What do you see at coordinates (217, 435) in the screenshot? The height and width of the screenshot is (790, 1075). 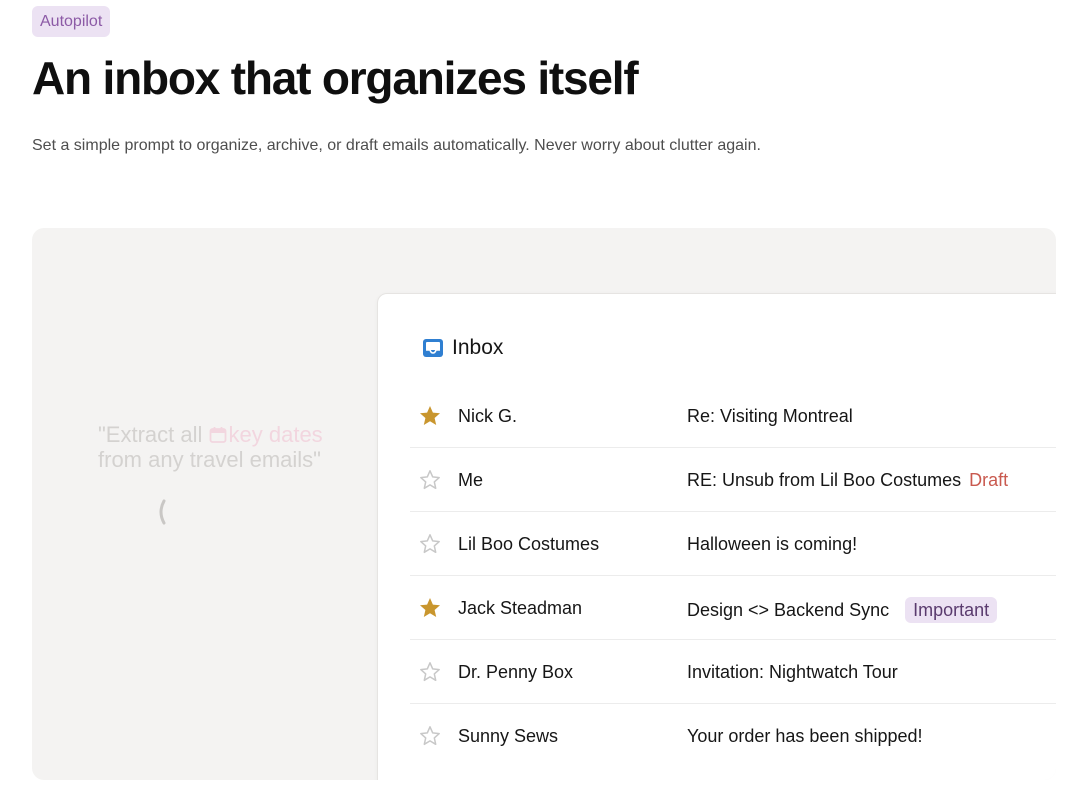 I see `calendar-icon` at bounding box center [217, 435].